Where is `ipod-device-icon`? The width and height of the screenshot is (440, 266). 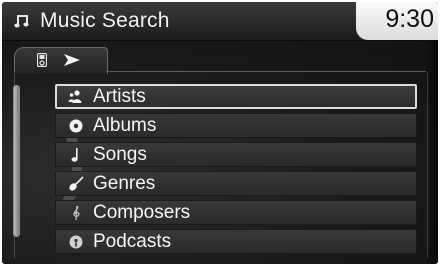
ipod-device-icon is located at coordinates (42, 60).